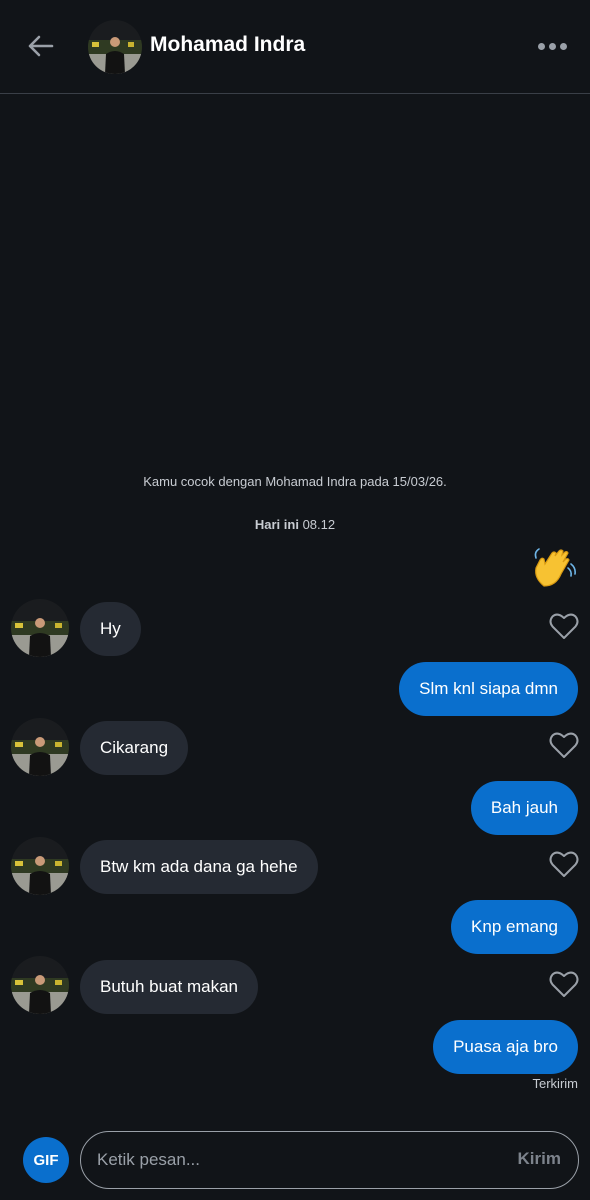 The image size is (590, 1200). Describe the element at coordinates (40, 46) in the screenshot. I see `back-arrow-icon` at that location.